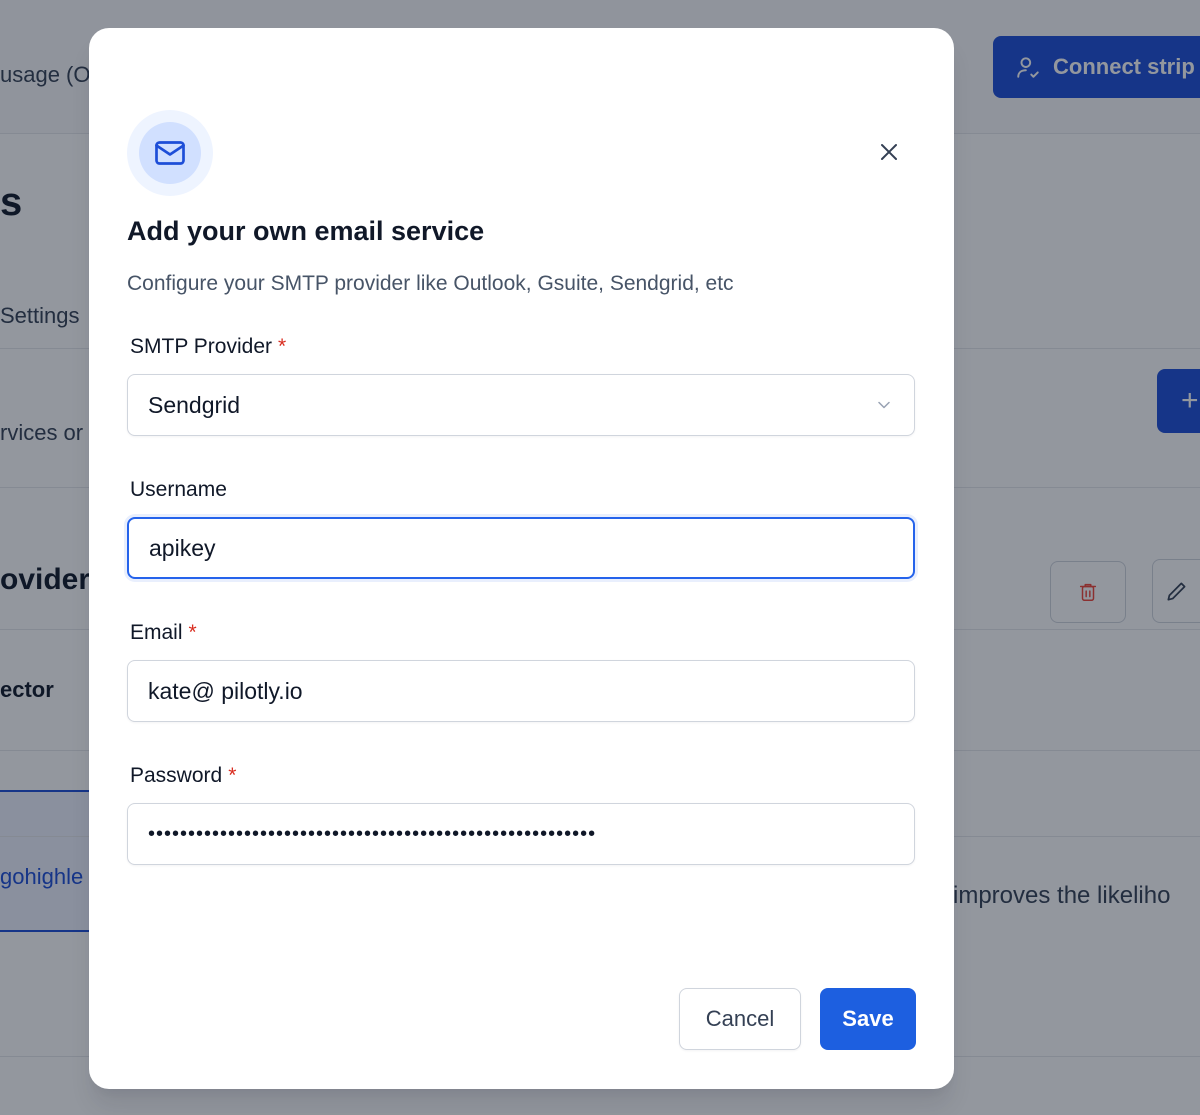 Image resolution: width=1200 pixels, height=1115 pixels. What do you see at coordinates (521, 548) in the screenshot?
I see `username-input` at bounding box center [521, 548].